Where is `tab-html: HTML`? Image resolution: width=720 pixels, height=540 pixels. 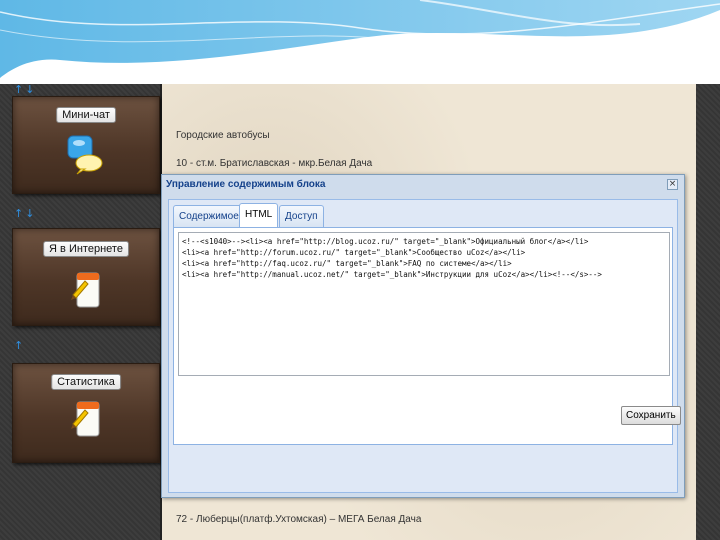 tab-html: HTML is located at coordinates (259, 215).